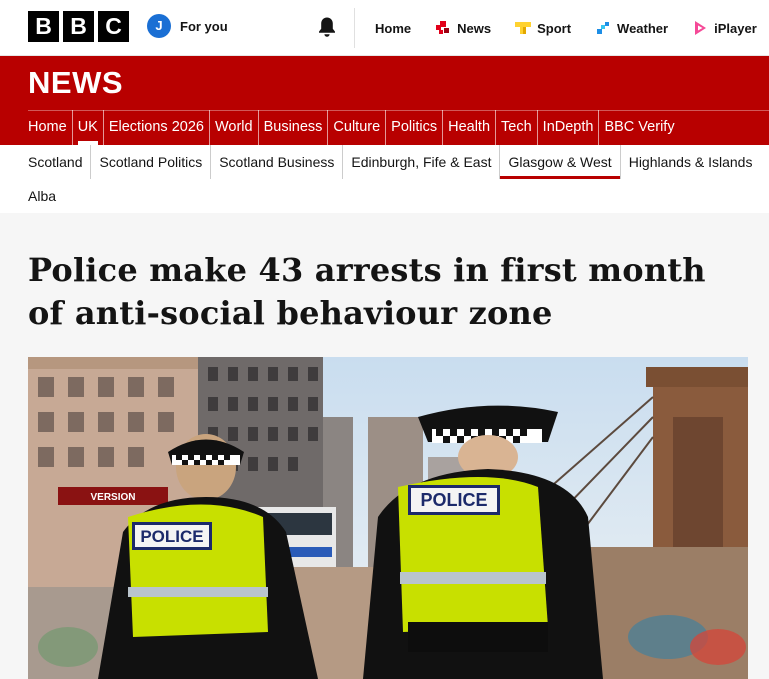 The image size is (769, 679). I want to click on bbc-logo-letter: C, so click(113, 26).